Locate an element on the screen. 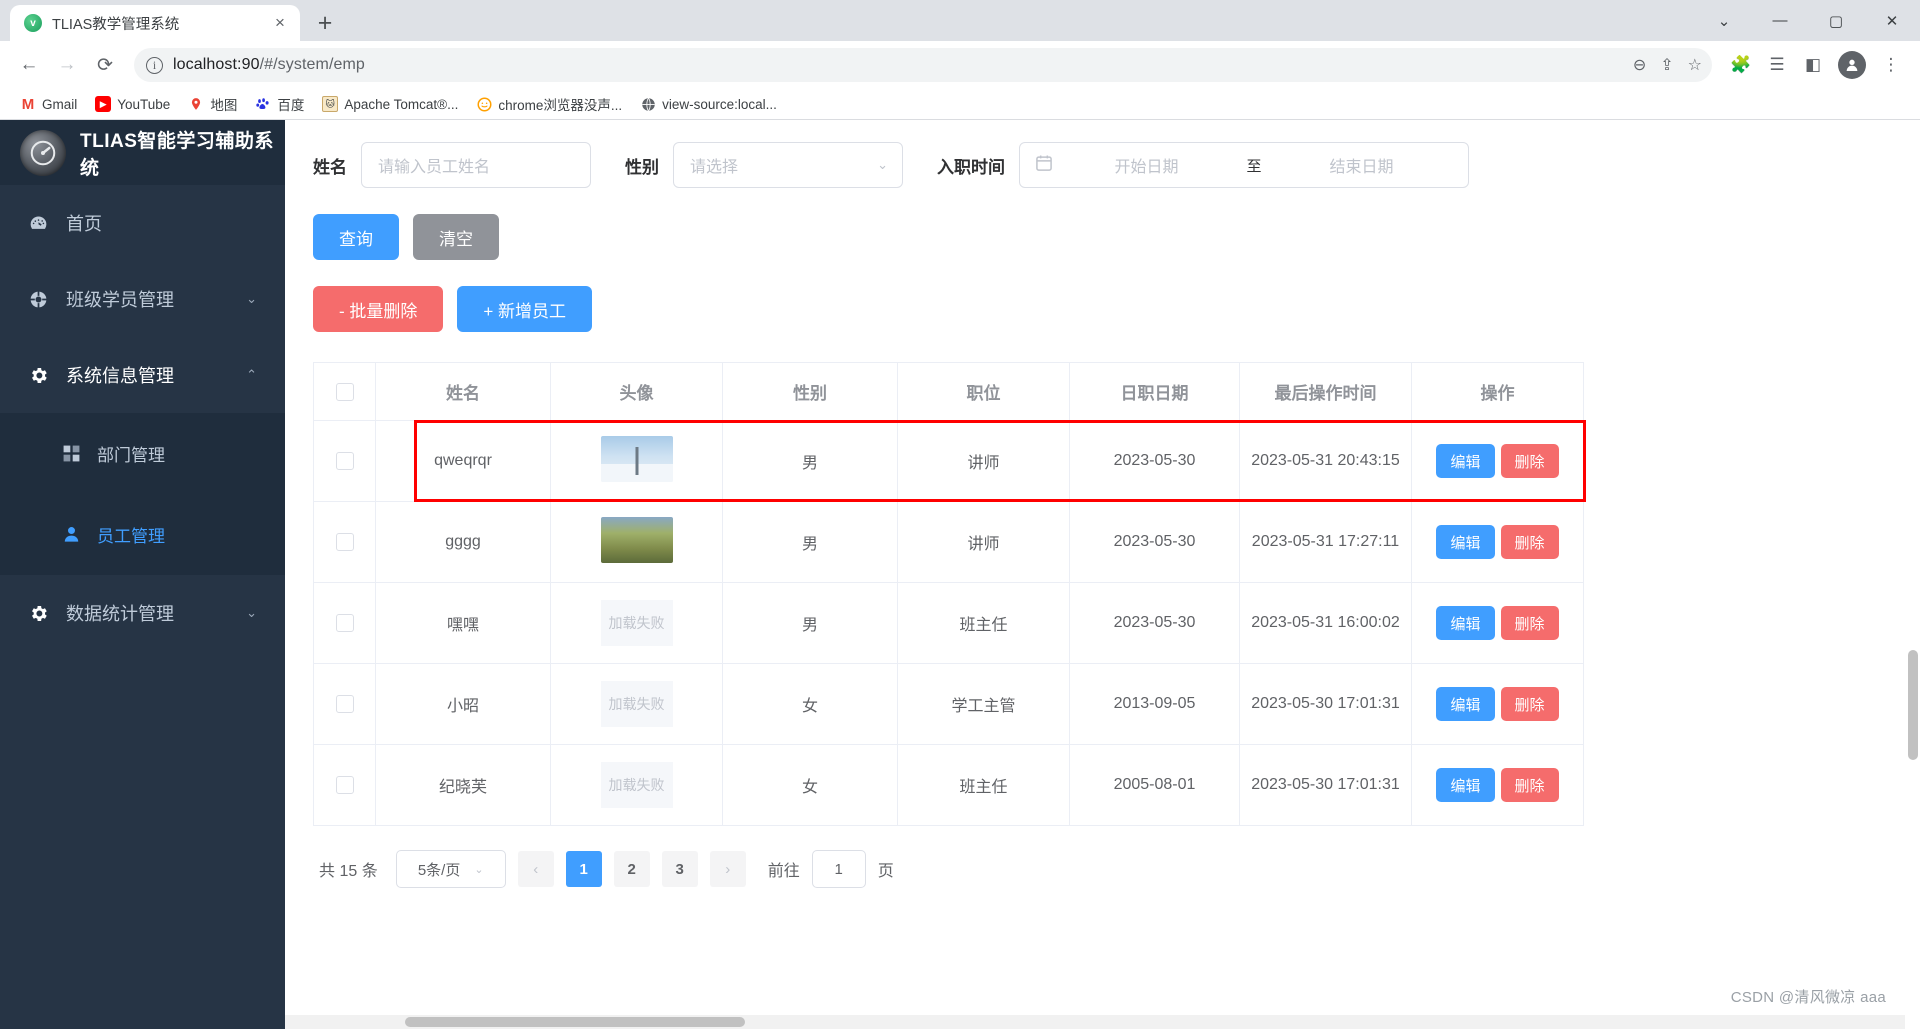  select-all-header is located at coordinates (344, 391).